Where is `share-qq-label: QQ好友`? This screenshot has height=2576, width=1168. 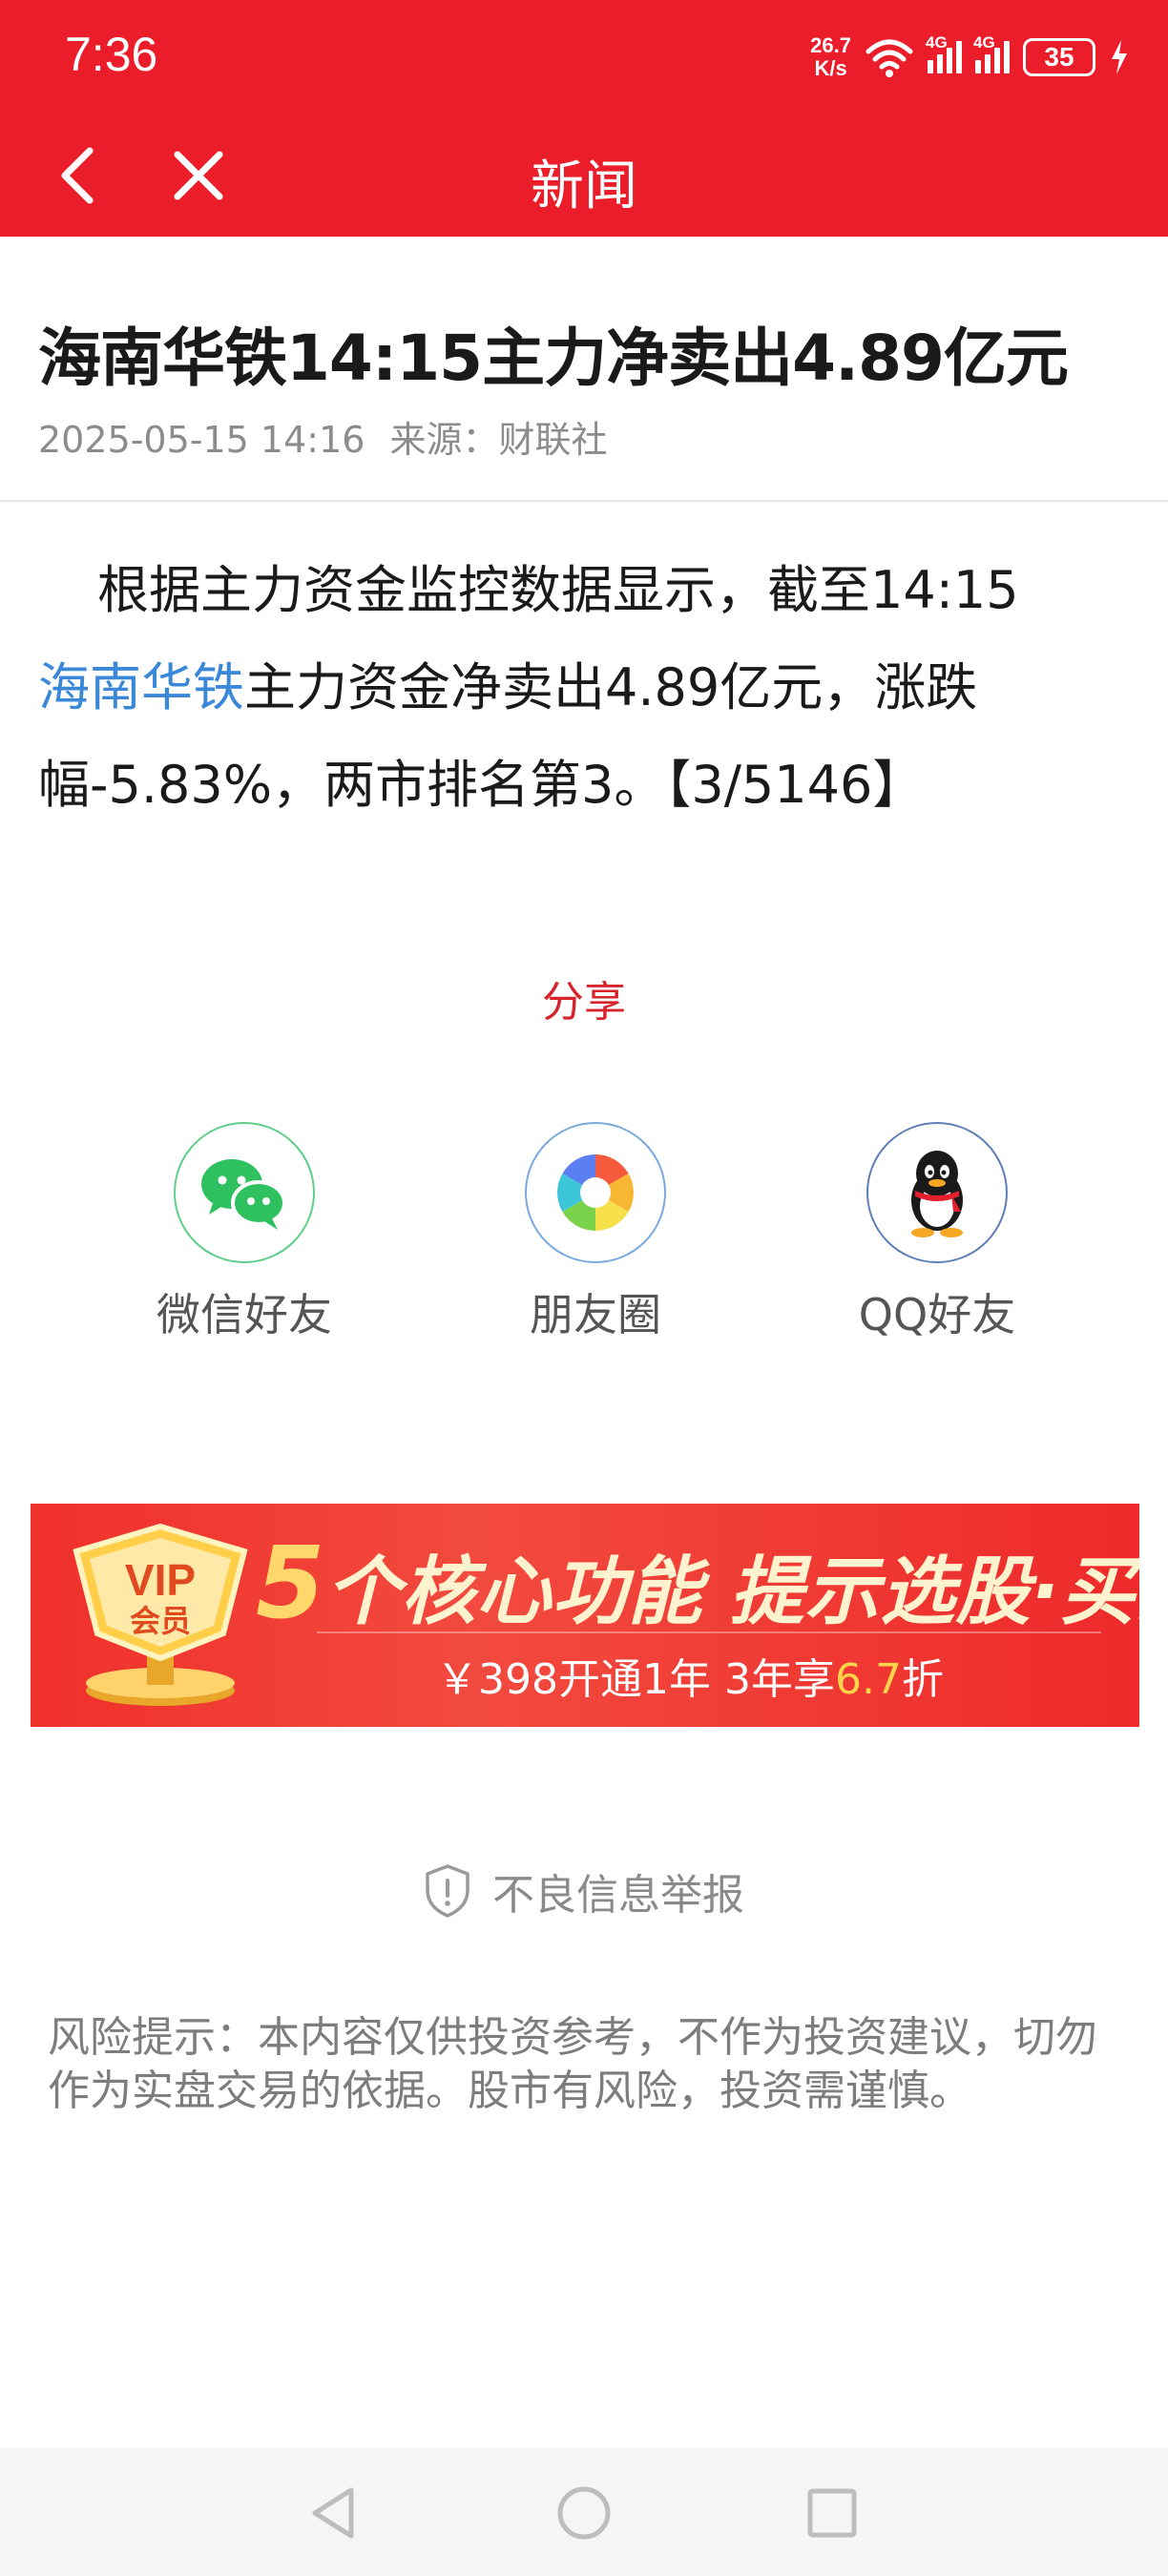 share-qq-label: QQ好友 is located at coordinates (937, 1314).